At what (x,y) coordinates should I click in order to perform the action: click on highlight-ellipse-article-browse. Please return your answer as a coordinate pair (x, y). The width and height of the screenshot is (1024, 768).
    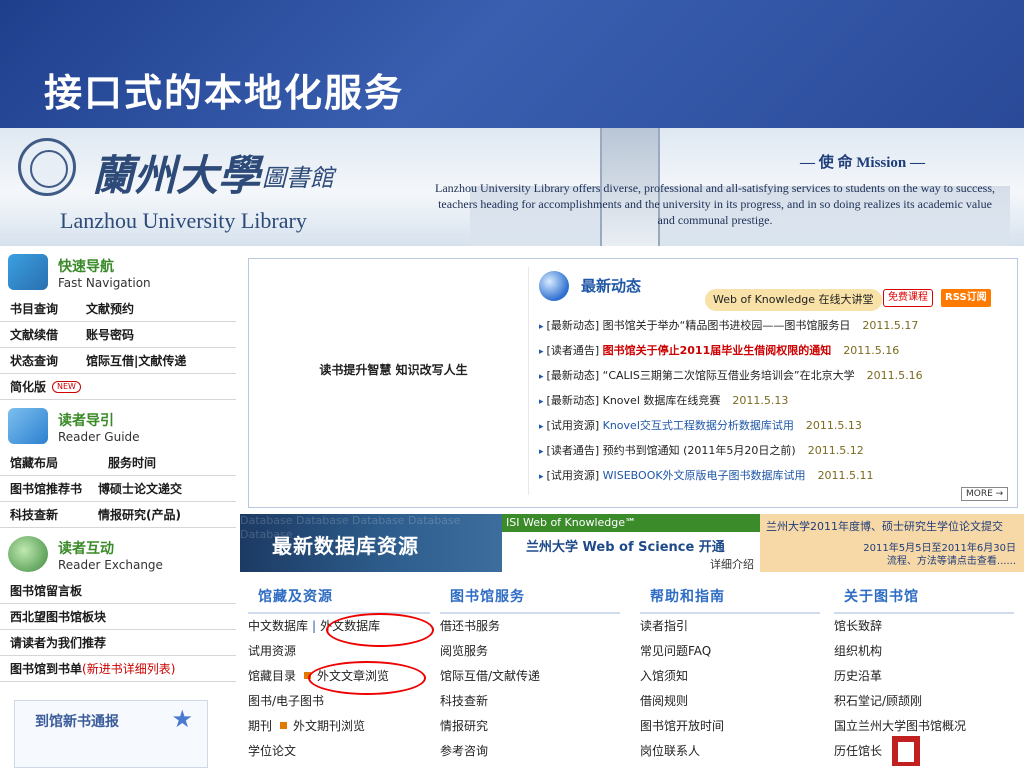
    Looking at the image, I should click on (367, 678).